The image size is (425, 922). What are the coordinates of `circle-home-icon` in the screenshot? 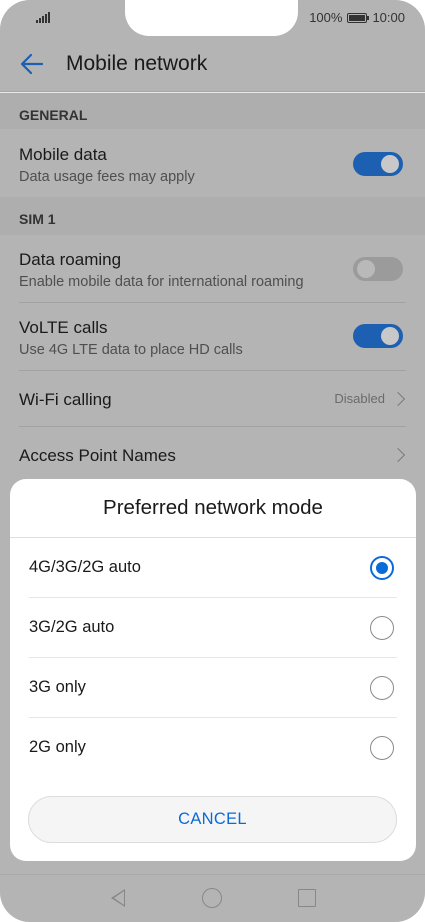 It's located at (212, 898).